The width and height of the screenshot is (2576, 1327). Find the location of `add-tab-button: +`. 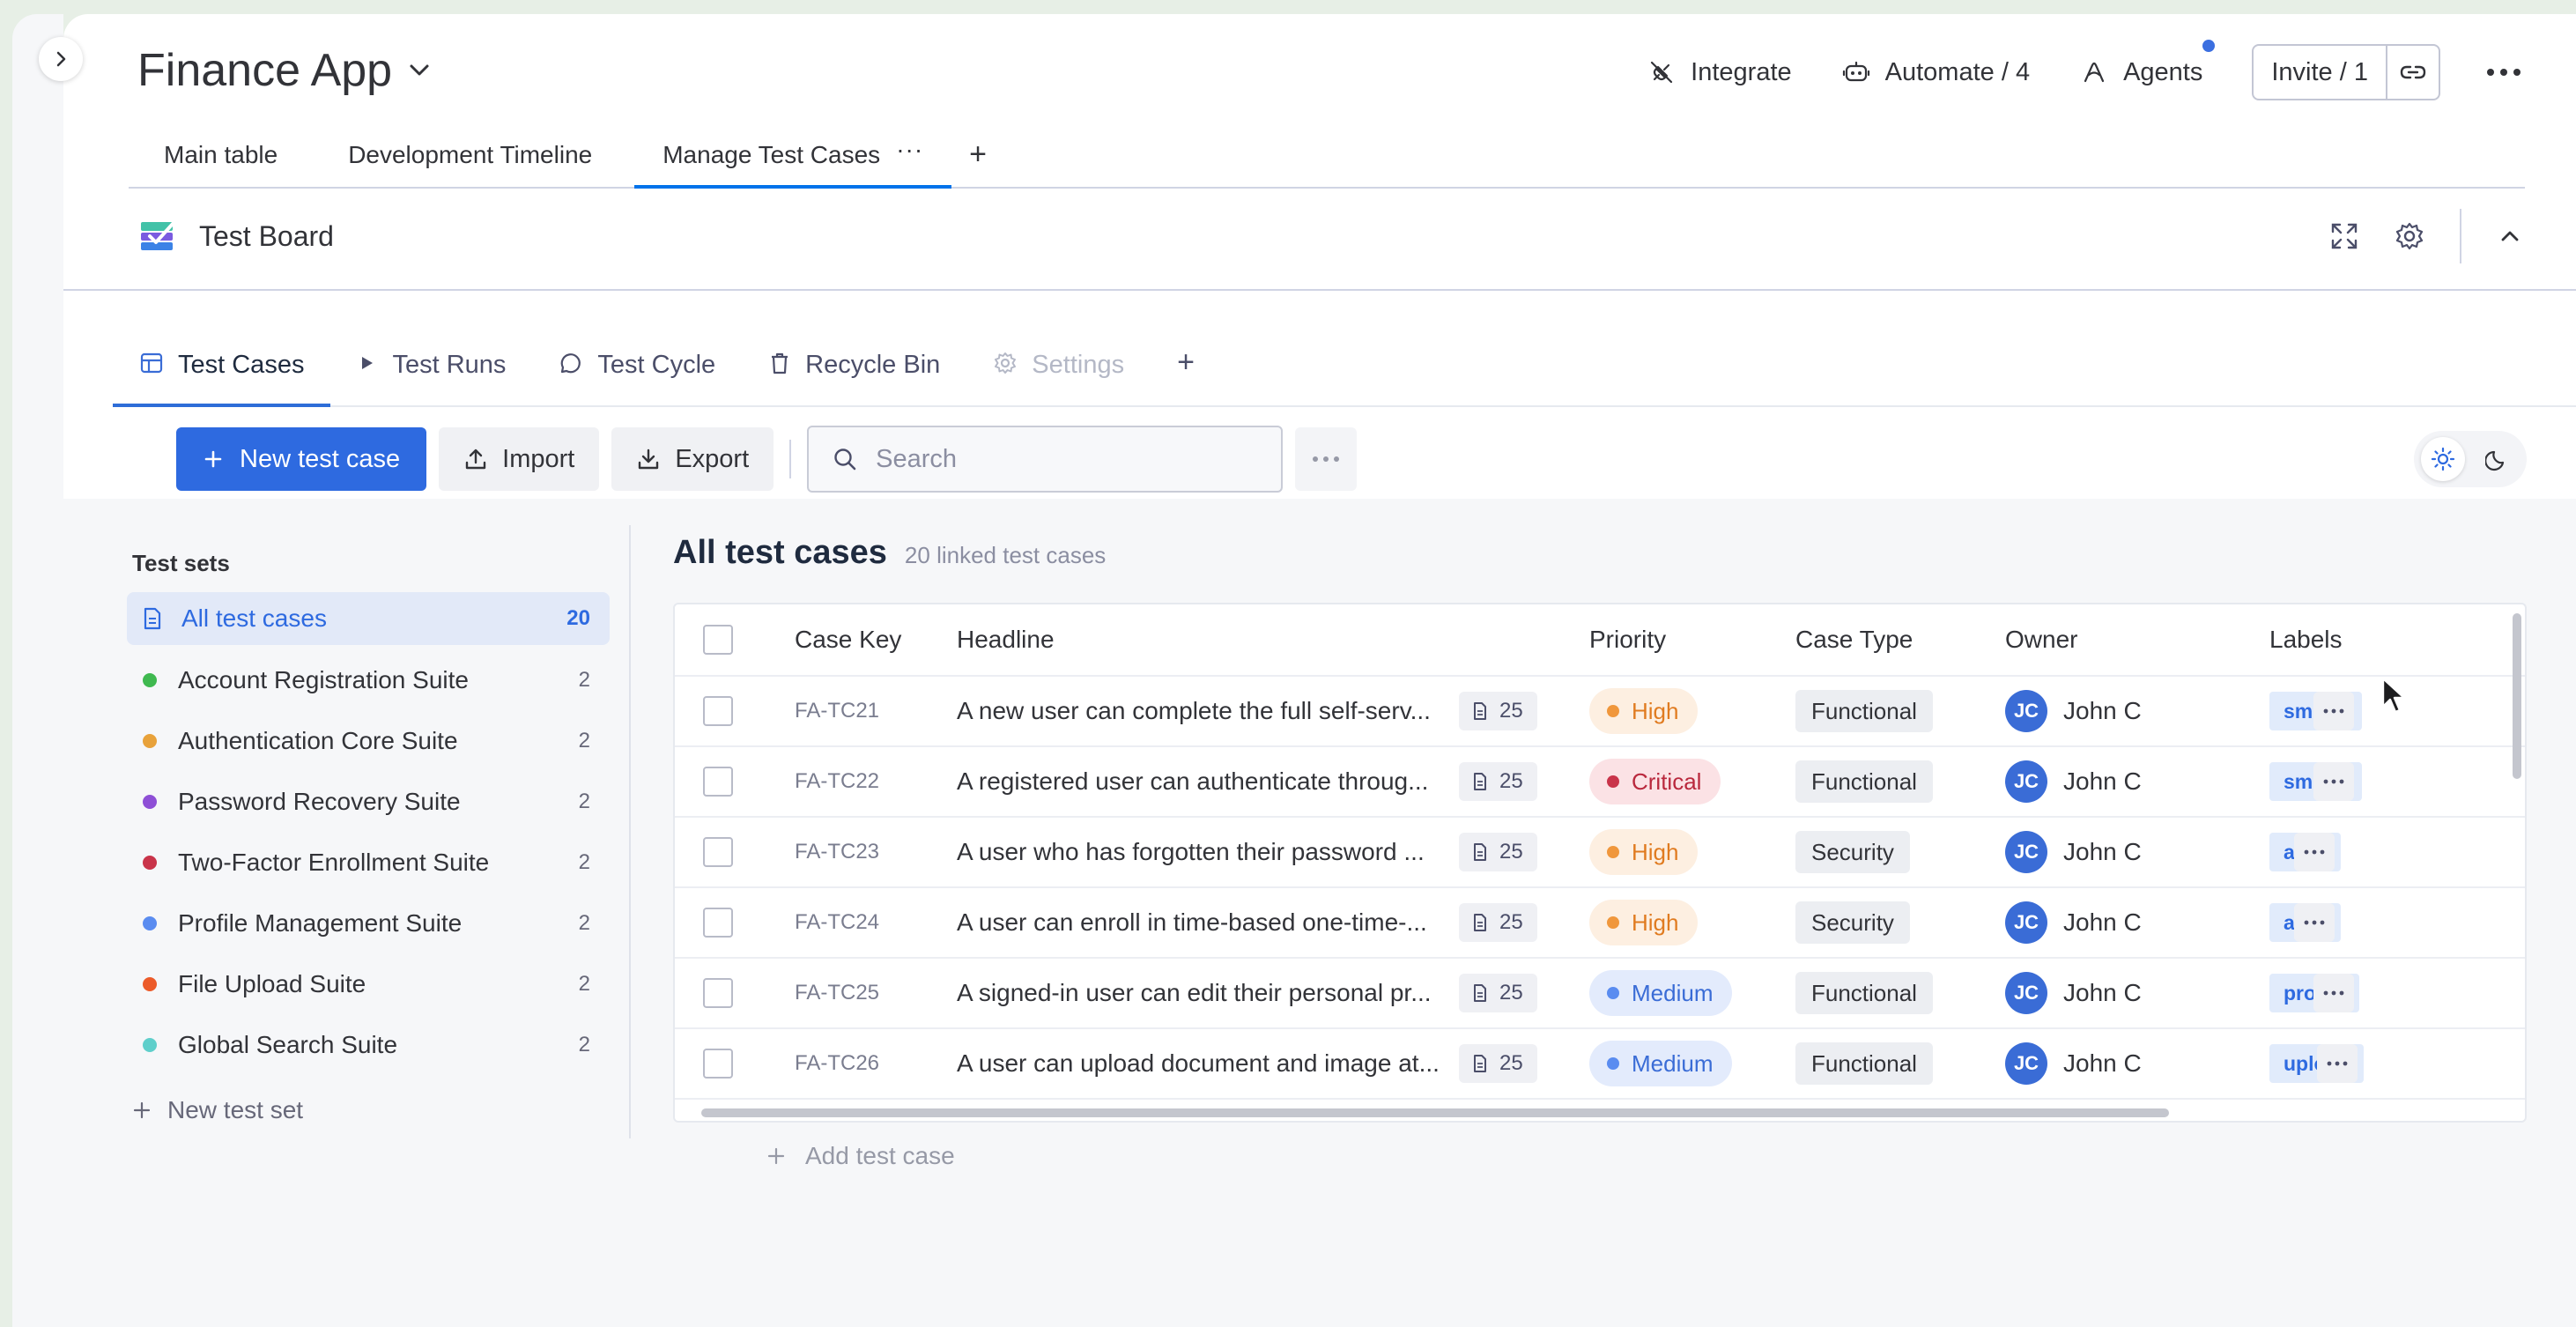

add-tab-button: + is located at coordinates (1186, 368).